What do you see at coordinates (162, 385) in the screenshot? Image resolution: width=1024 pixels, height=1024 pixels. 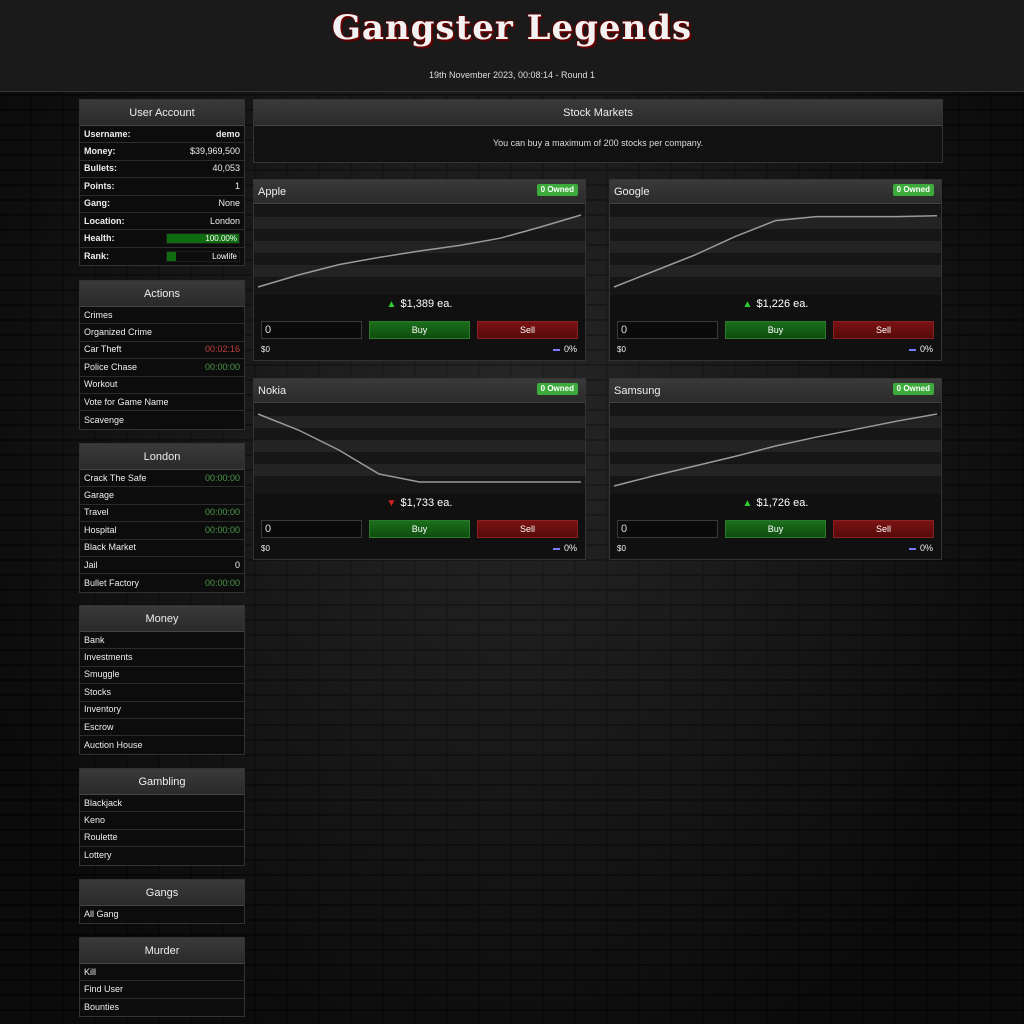 I see `menu-item-workout: Workout` at bounding box center [162, 385].